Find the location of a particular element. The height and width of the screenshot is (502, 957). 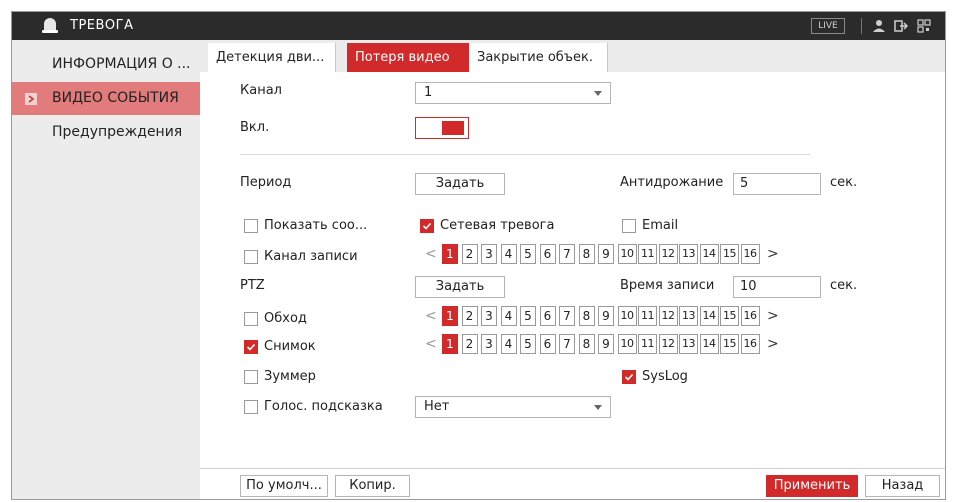

channel-label: Канал is located at coordinates (261, 90).